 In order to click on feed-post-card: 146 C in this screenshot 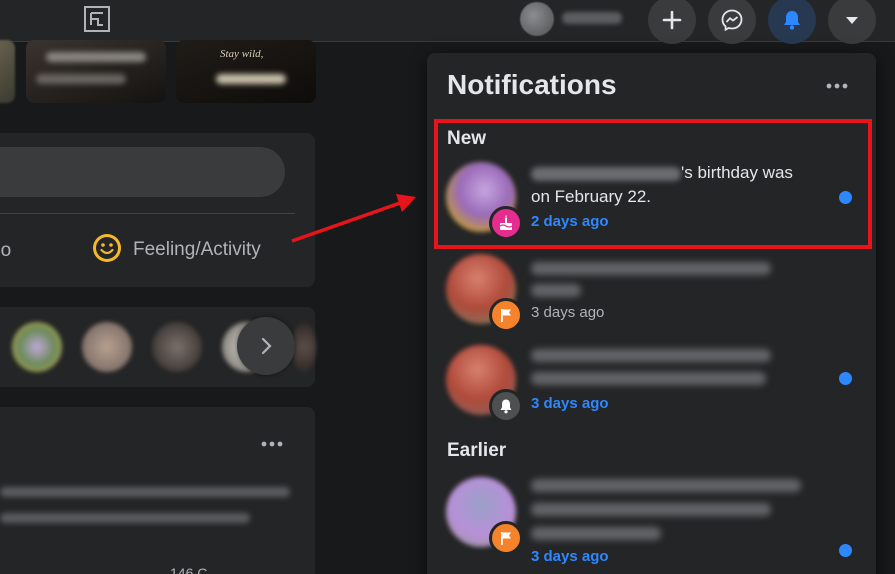, I will do `click(157, 490)`.